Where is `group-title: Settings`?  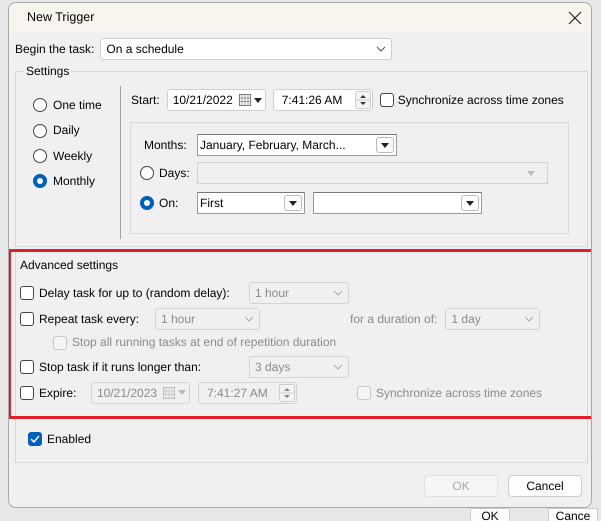 group-title: Settings is located at coordinates (48, 71).